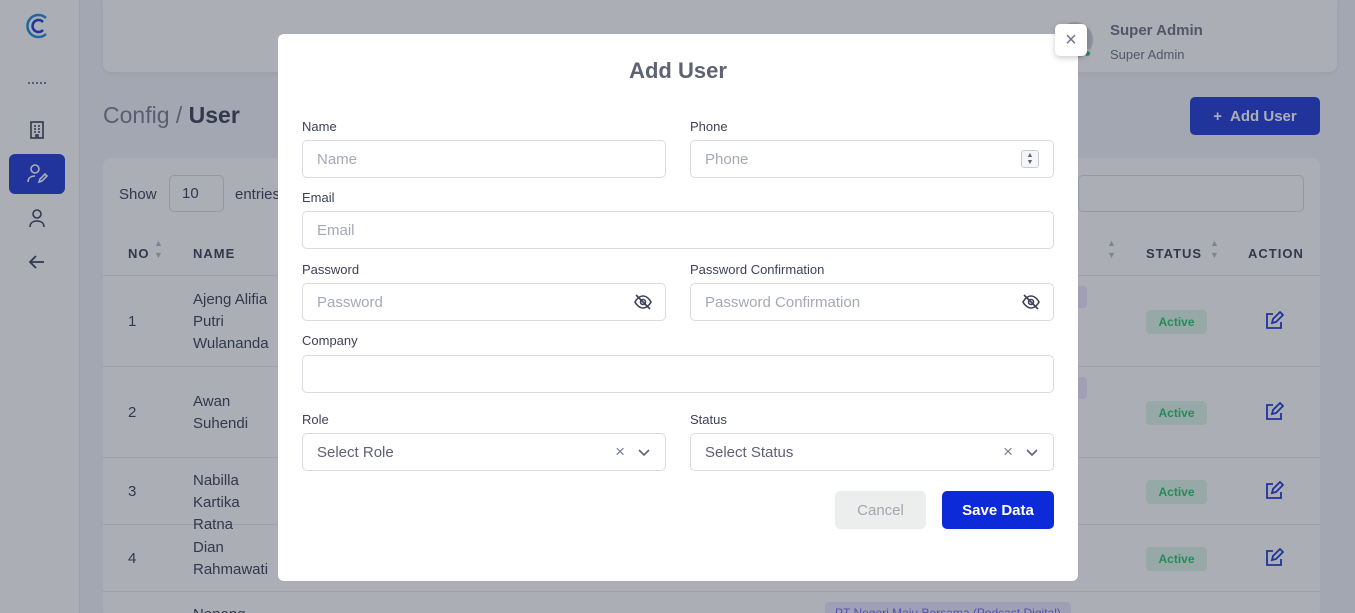 This screenshot has height=613, width=1355. I want to click on company-label: Company, so click(330, 340).